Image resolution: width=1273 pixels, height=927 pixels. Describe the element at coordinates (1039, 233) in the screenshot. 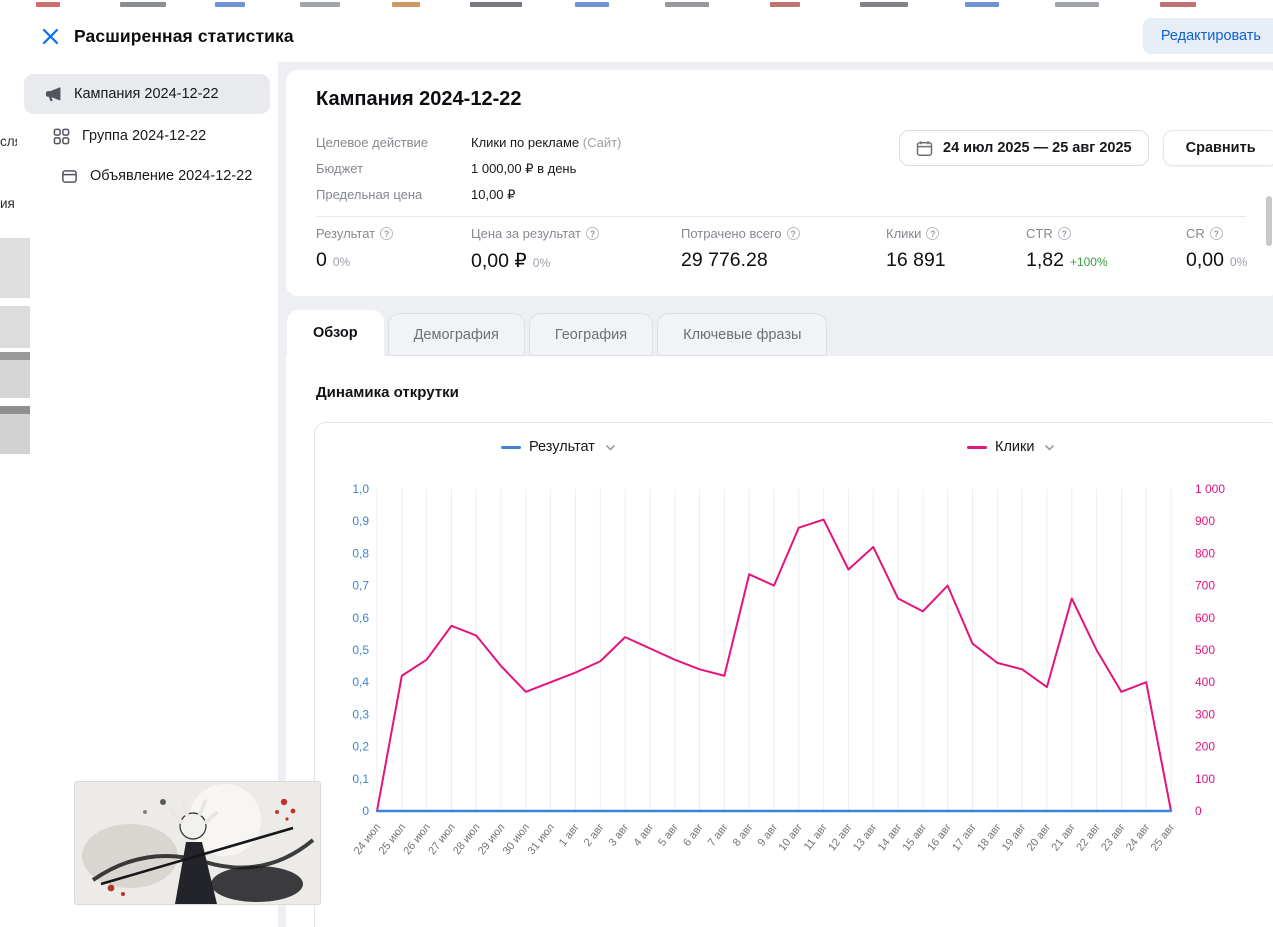

I see `stat-label-text: CTR` at that location.